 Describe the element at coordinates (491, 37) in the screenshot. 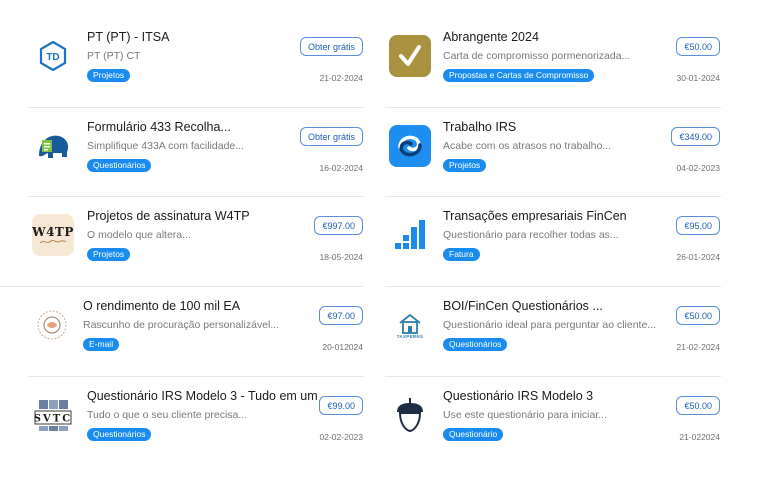

I see `card-title: Abrangente 2024` at that location.